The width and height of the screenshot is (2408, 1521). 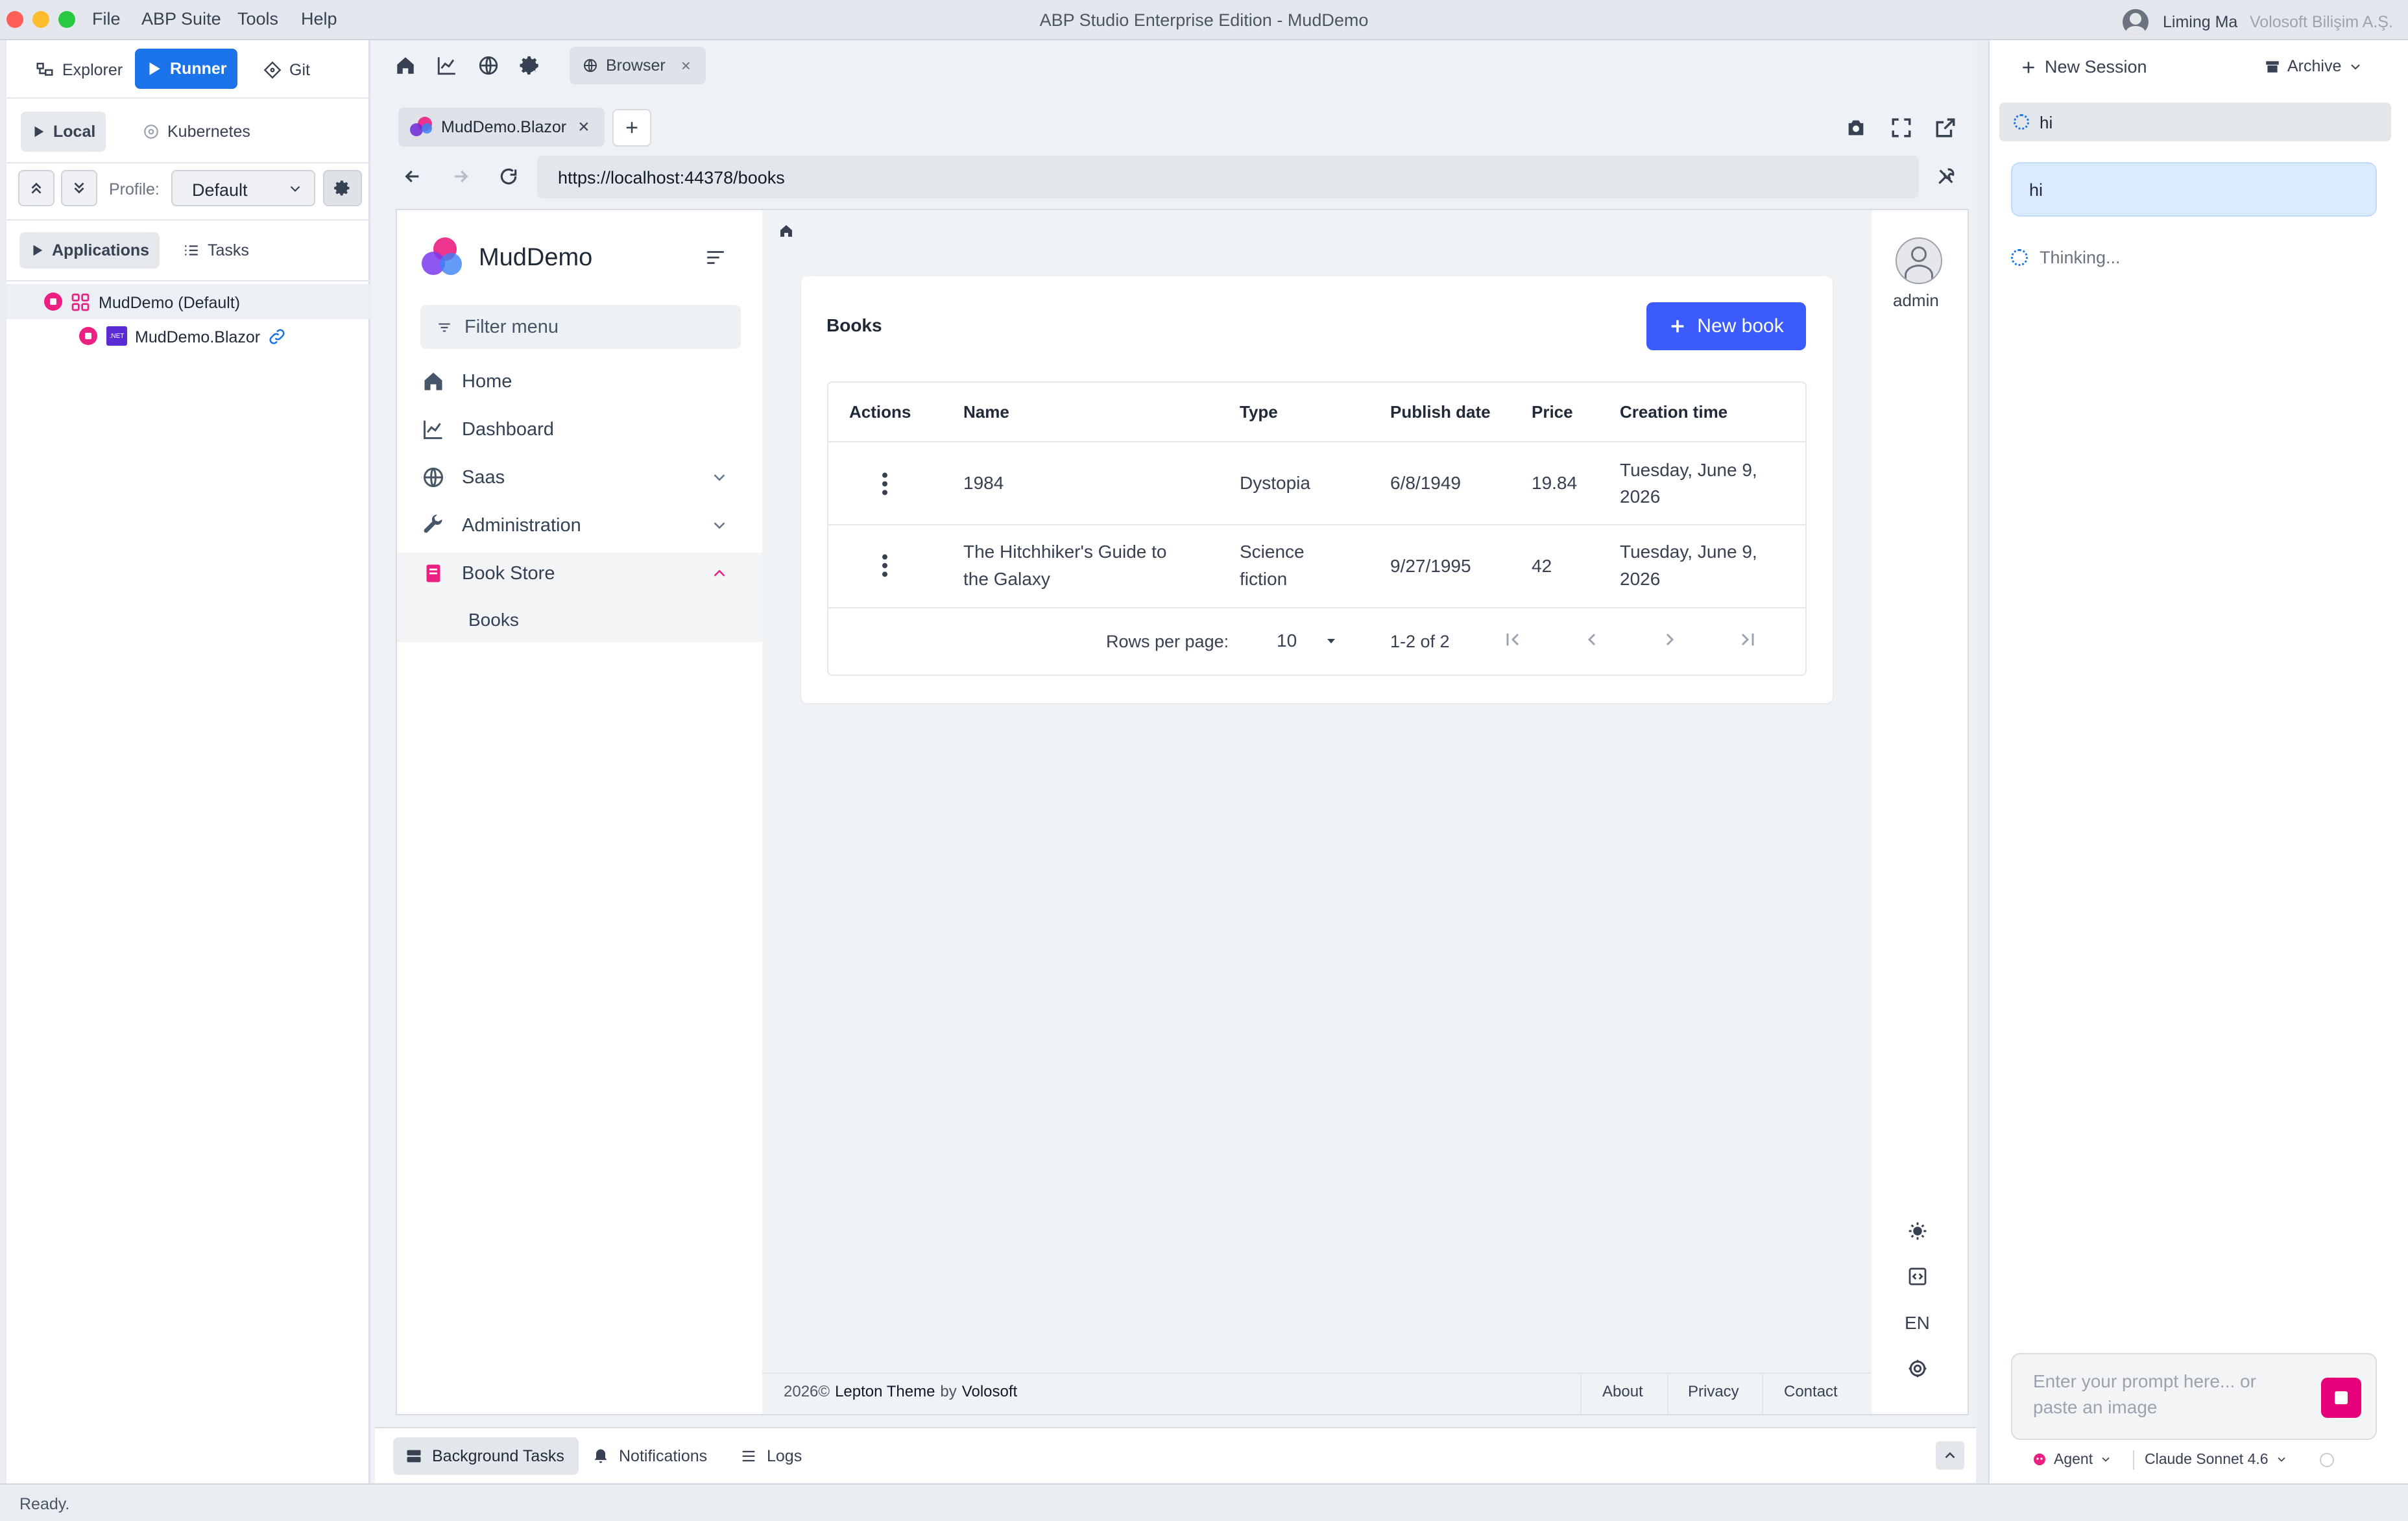 I want to click on code-icon, so click(x=1917, y=1276).